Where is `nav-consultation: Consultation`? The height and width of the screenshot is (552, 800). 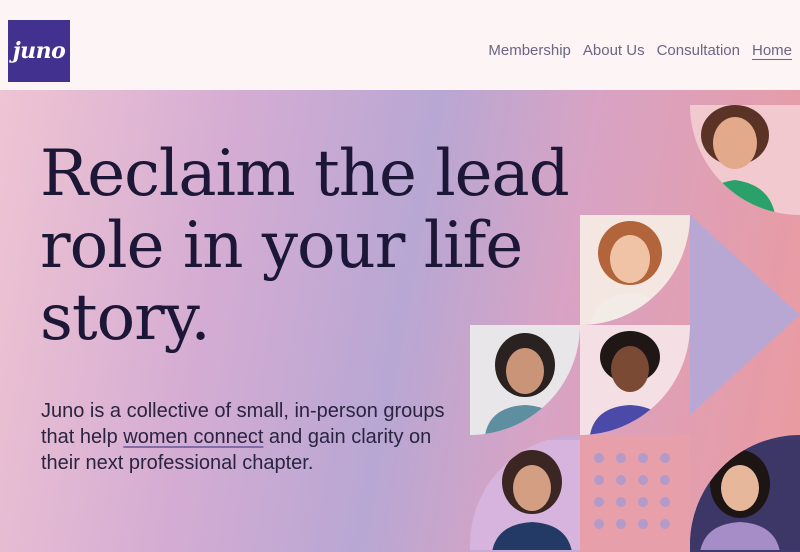 nav-consultation: Consultation is located at coordinates (698, 50).